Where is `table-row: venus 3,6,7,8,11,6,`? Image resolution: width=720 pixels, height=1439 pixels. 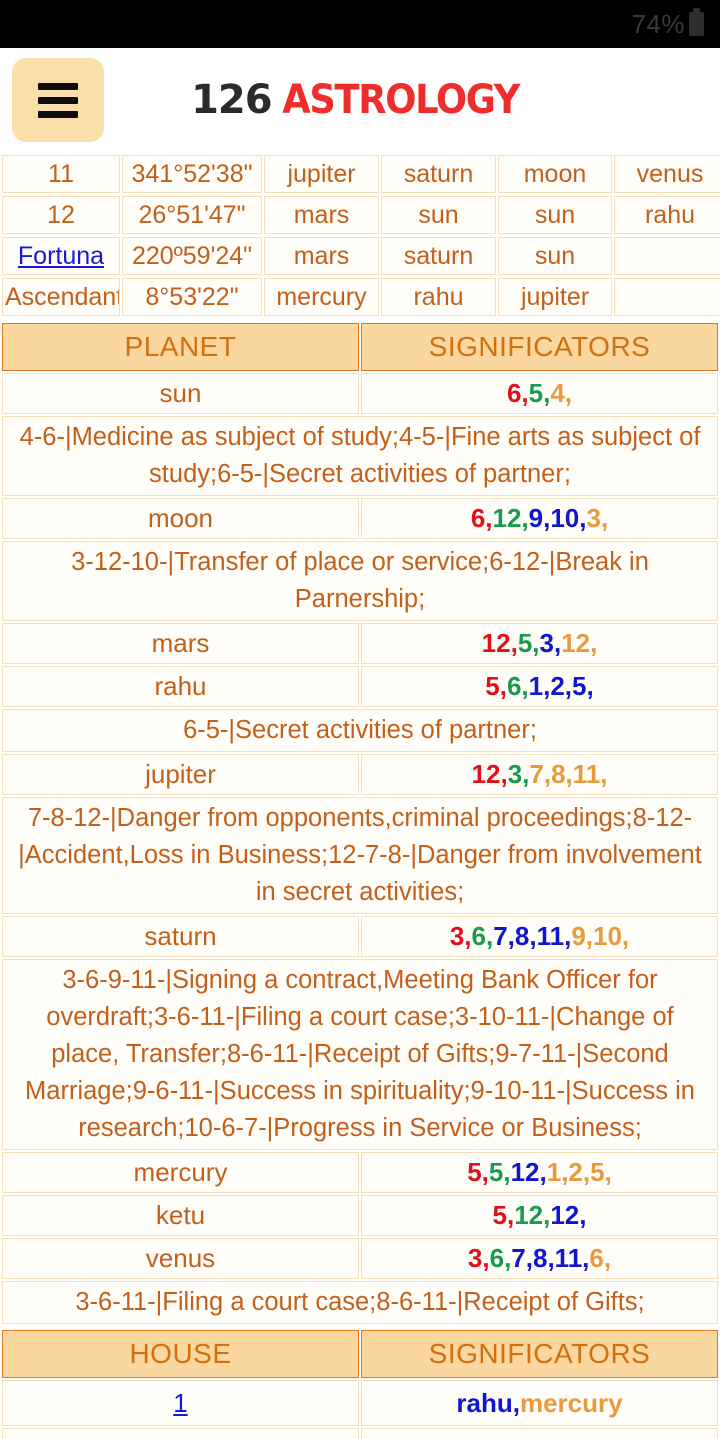 table-row: venus 3,6,7,8,11,6, is located at coordinates (360, 1258).